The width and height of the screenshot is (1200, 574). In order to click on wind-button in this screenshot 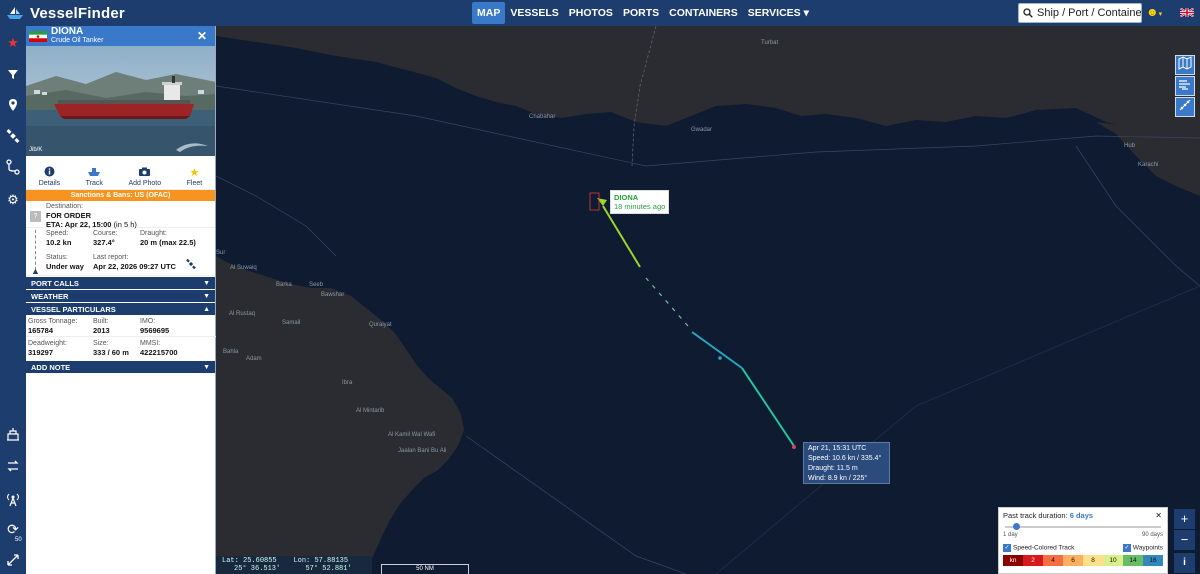, I will do `click(1185, 86)`.